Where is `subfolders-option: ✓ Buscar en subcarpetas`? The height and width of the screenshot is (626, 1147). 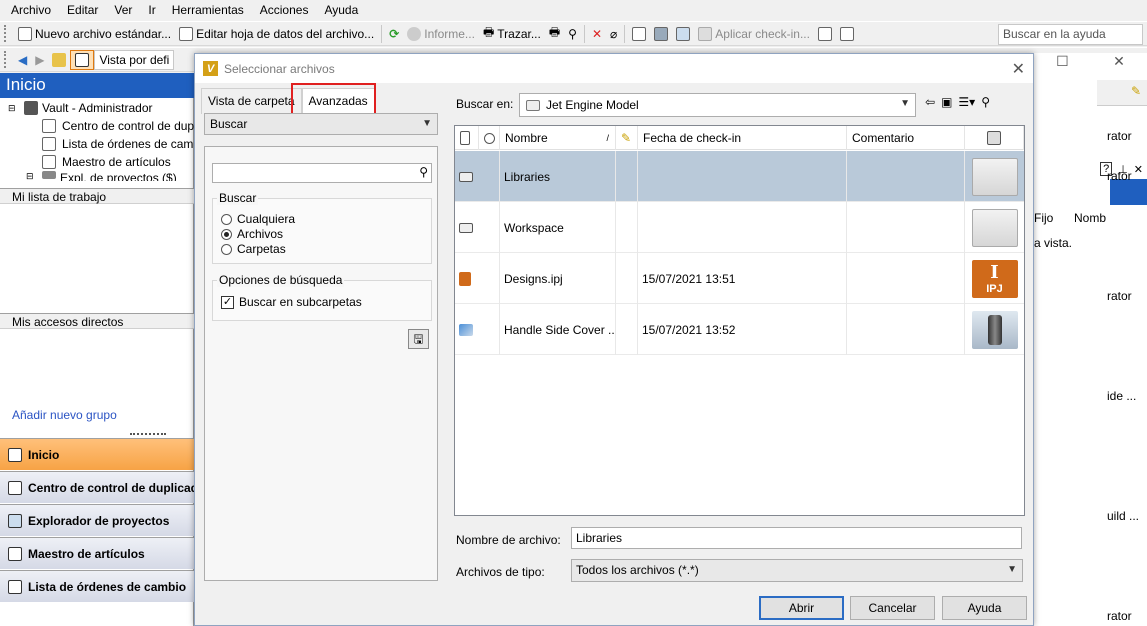
subfolders-option: ✓ Buscar en subcarpetas is located at coordinates (291, 302).